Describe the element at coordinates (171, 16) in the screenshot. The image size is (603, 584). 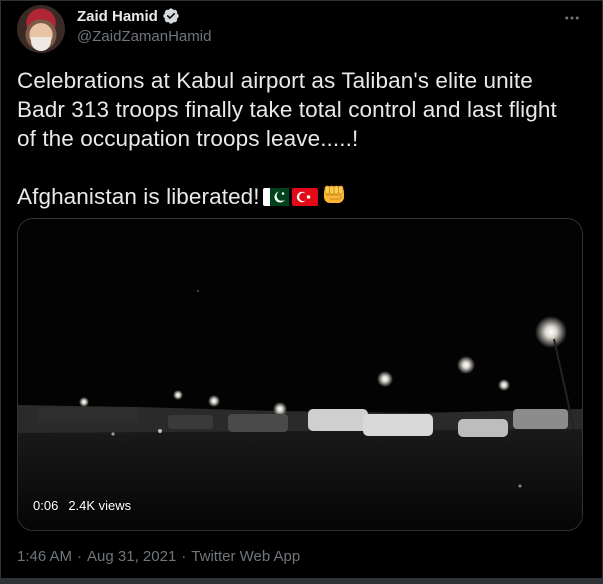
I see `verified-badge-icon` at that location.